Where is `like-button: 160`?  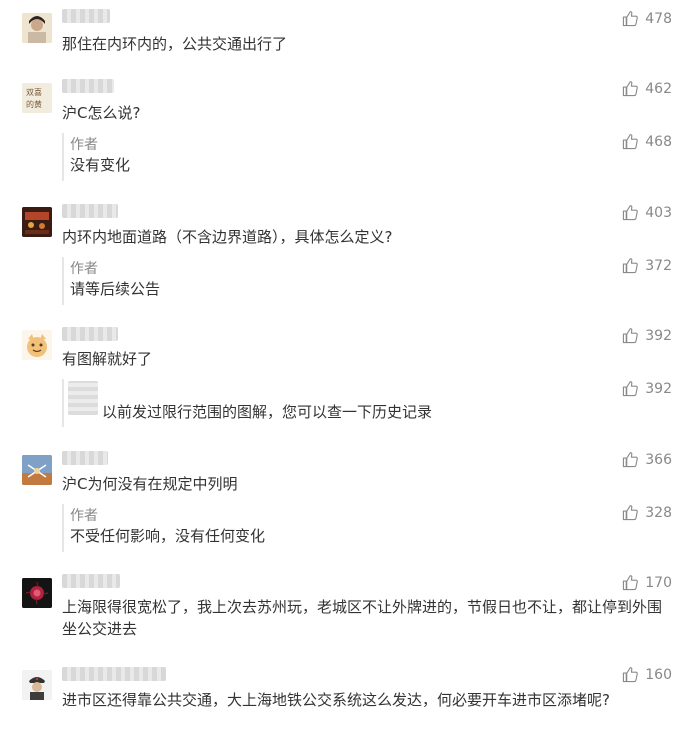 like-button: 160 is located at coordinates (647, 674).